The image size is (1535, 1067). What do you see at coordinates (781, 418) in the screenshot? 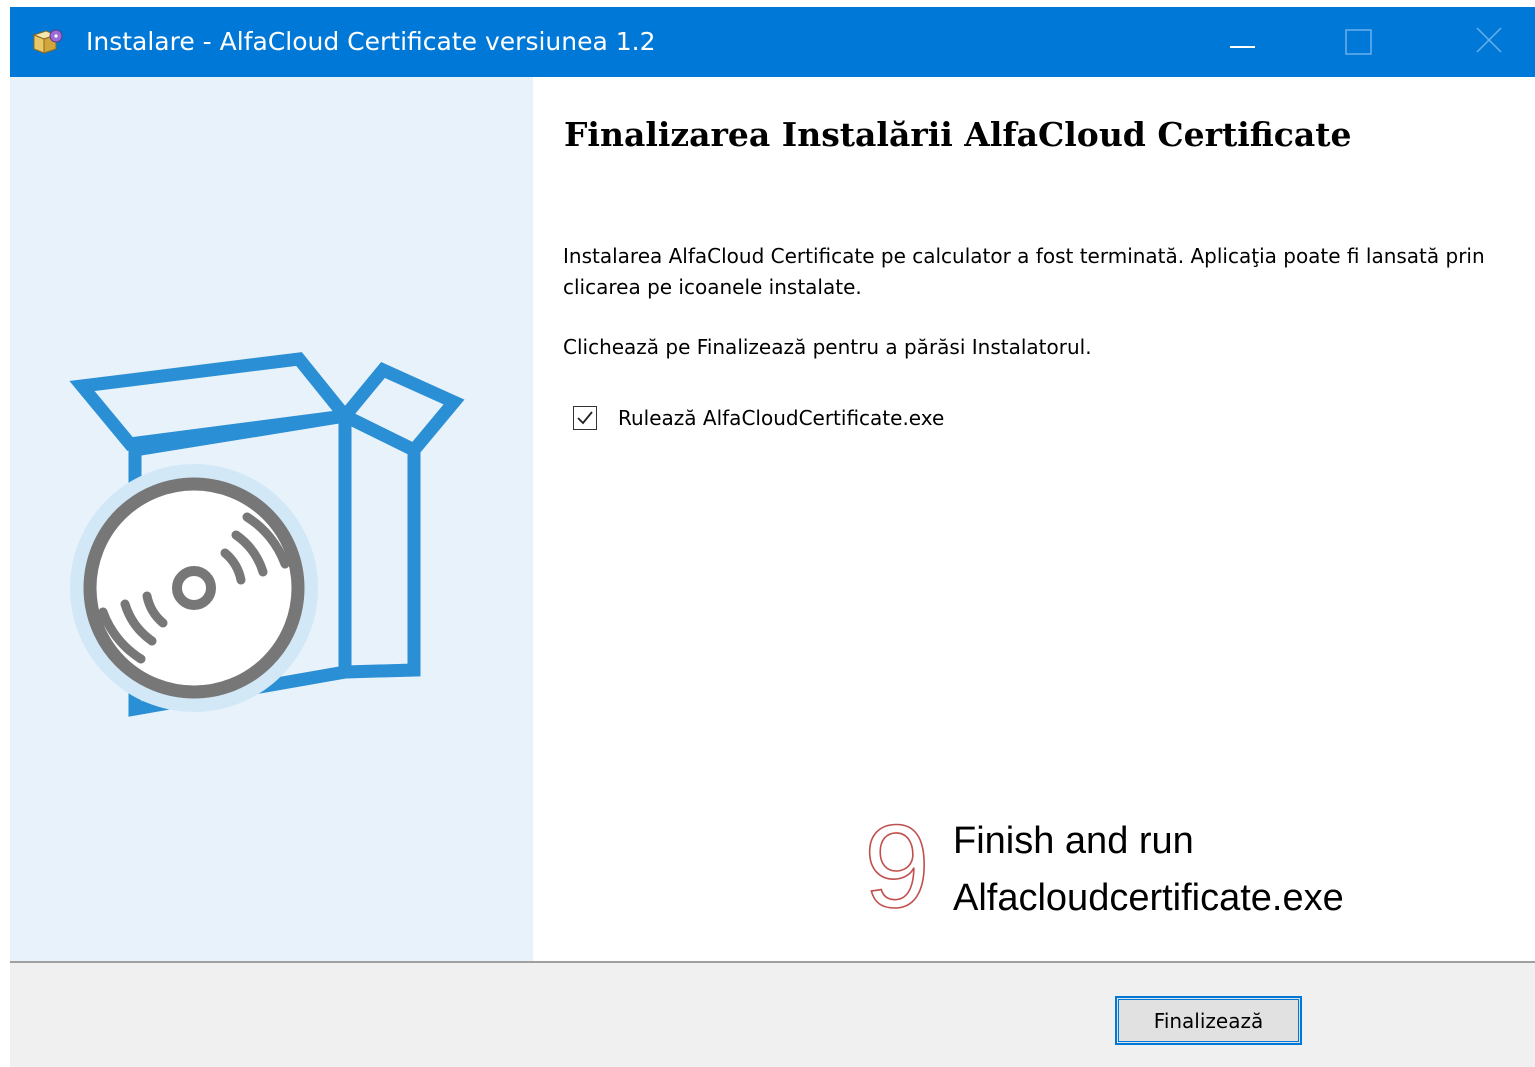
I see `run-app-checkbox-label: Rulează AlfaCloudCertificate.exe` at bounding box center [781, 418].